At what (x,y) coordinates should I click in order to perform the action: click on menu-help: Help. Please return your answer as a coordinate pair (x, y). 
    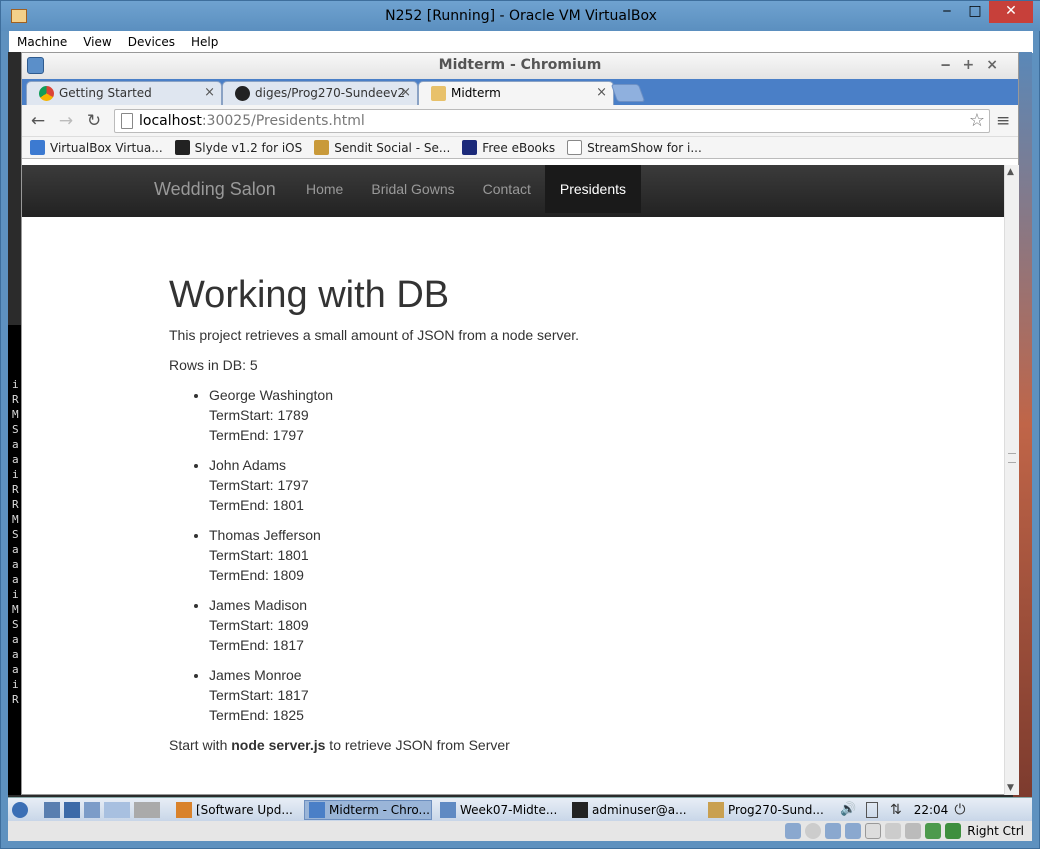
    Looking at the image, I should click on (204, 42).